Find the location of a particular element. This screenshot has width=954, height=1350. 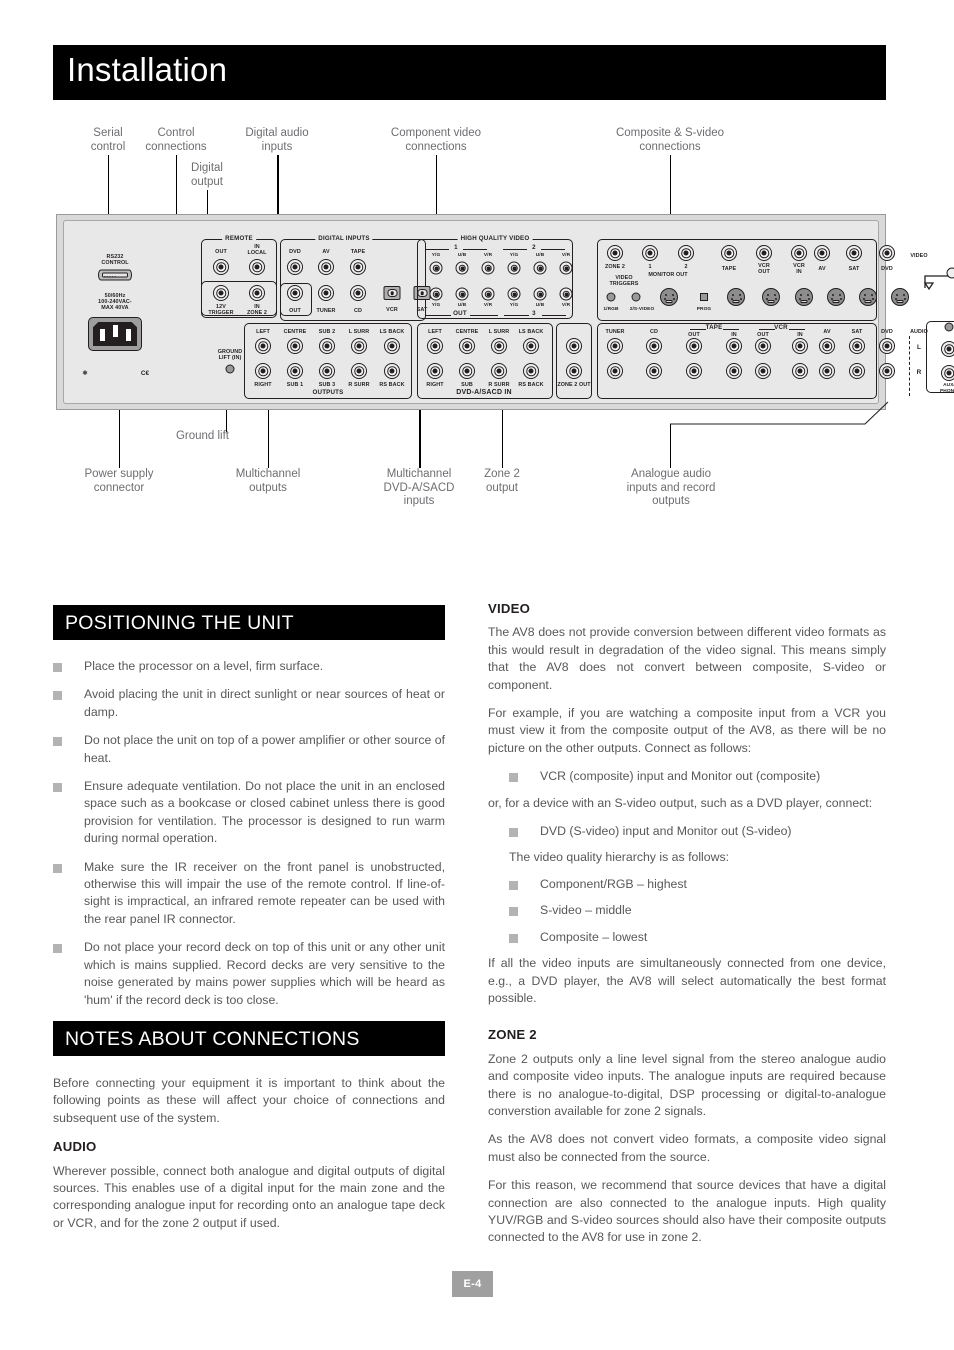

audio-av-r-jack is located at coordinates (827, 371).